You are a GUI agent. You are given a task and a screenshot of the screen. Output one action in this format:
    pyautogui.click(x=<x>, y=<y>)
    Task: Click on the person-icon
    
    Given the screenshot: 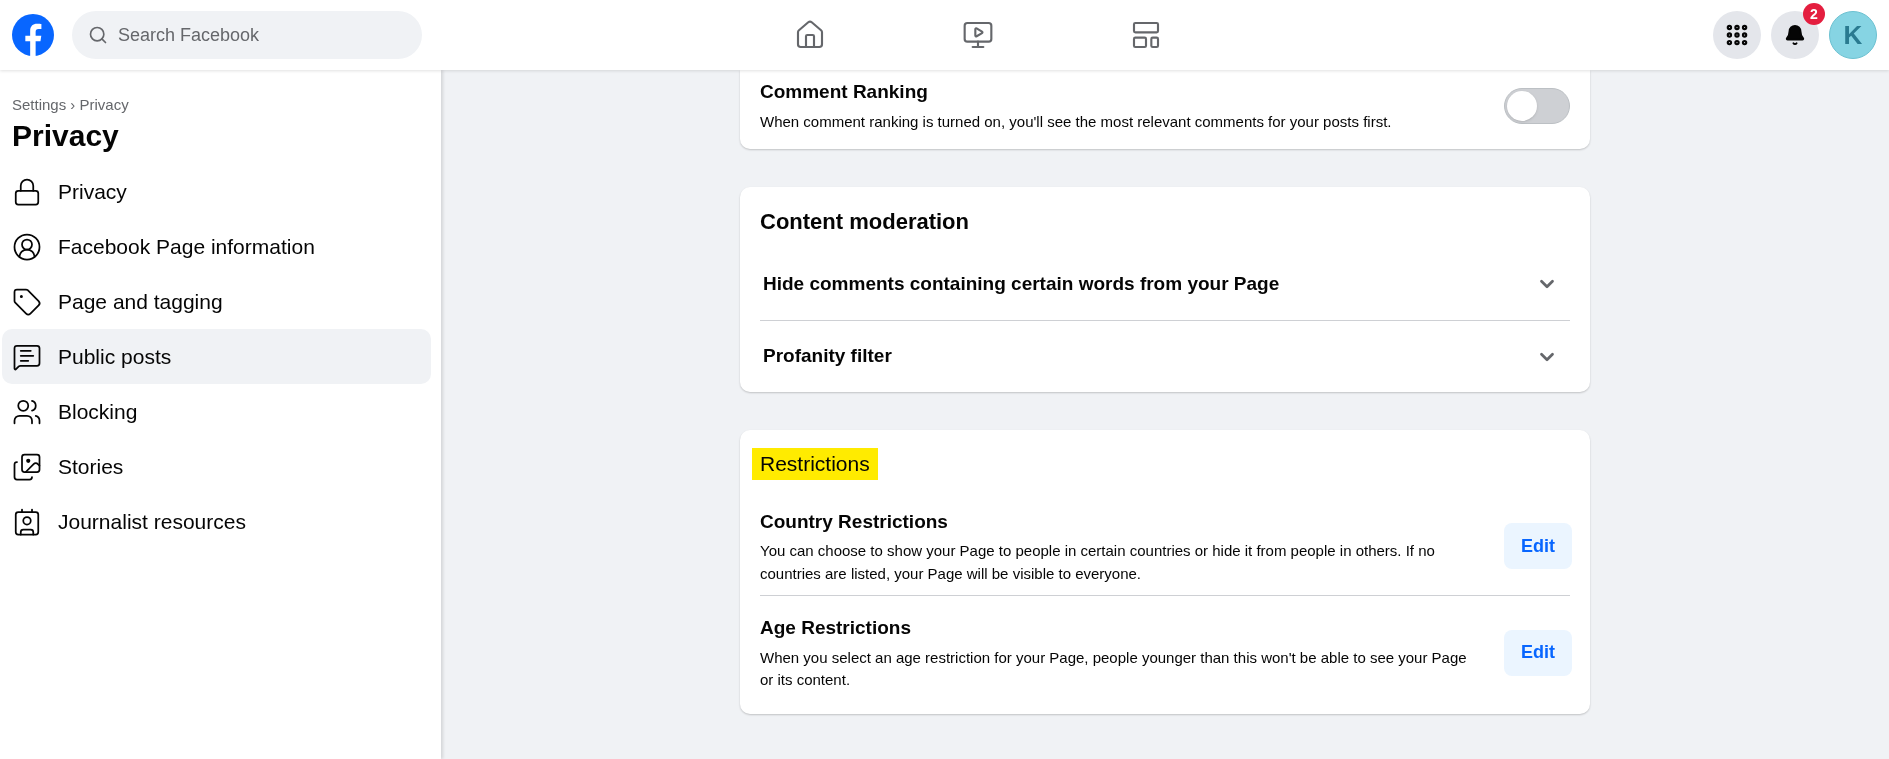 What is the action you would take?
    pyautogui.click(x=27, y=246)
    